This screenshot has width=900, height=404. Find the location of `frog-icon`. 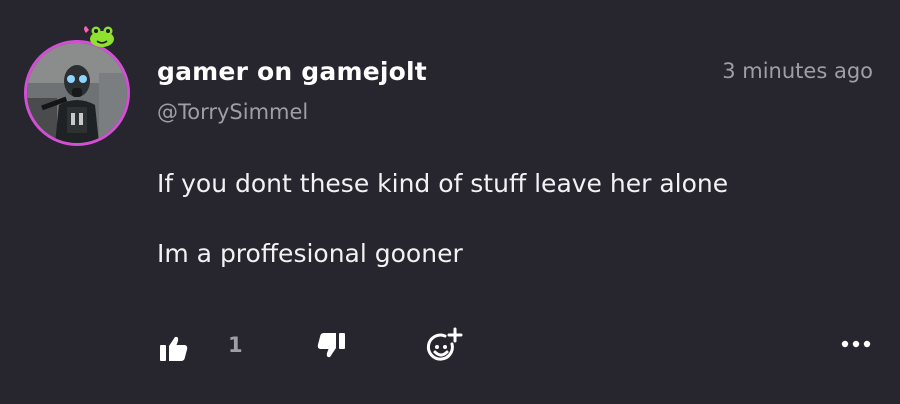

frog-icon is located at coordinates (99, 36).